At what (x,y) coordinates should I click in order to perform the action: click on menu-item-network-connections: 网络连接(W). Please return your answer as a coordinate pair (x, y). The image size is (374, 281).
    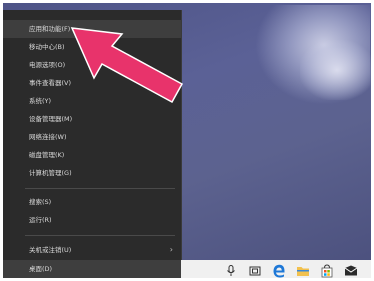
    Looking at the image, I should click on (92, 137).